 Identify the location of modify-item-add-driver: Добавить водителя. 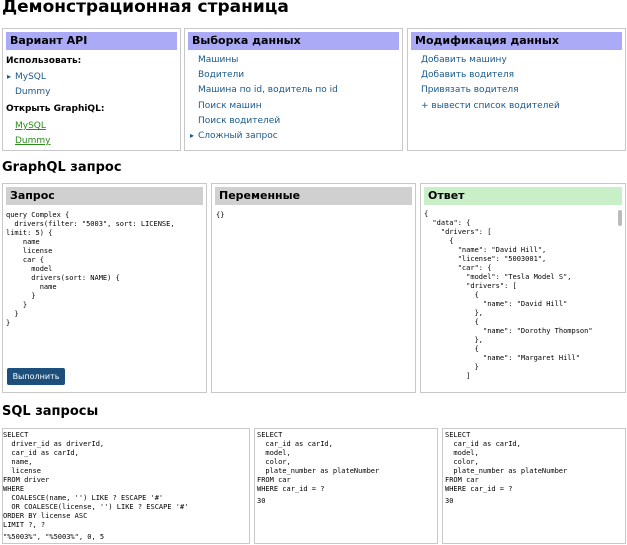
(467, 75).